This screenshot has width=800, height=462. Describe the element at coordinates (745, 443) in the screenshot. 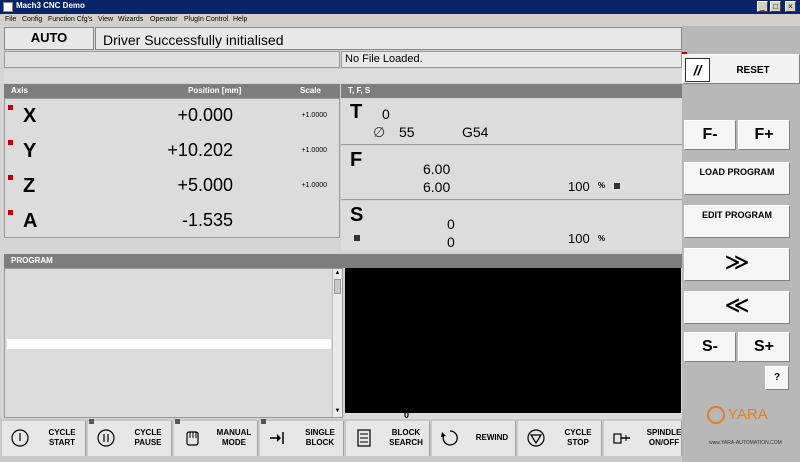

I see `logo-url: www.YARA-AUTOMATION.COM` at that location.